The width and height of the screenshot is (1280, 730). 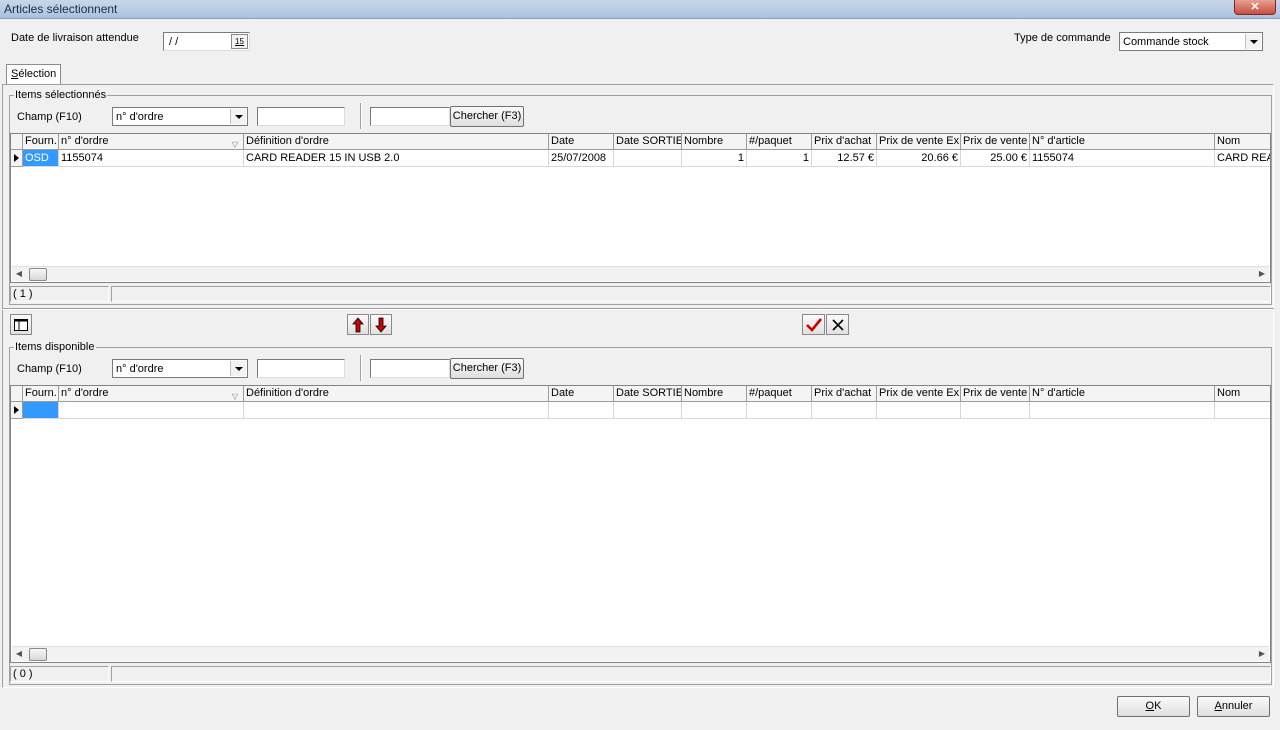 I want to click on reject-button, so click(x=837, y=324).